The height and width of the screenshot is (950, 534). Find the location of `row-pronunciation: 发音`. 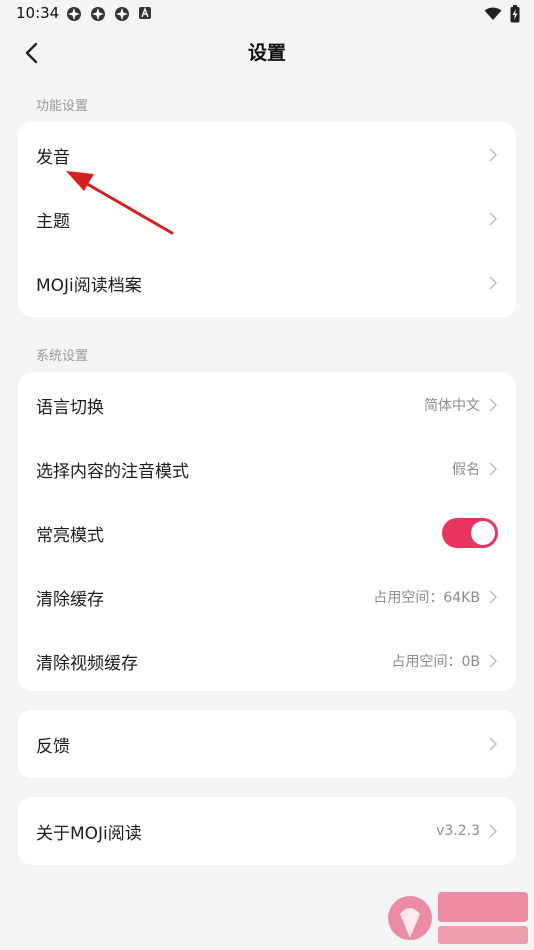

row-pronunciation: 发音 is located at coordinates (267, 155).